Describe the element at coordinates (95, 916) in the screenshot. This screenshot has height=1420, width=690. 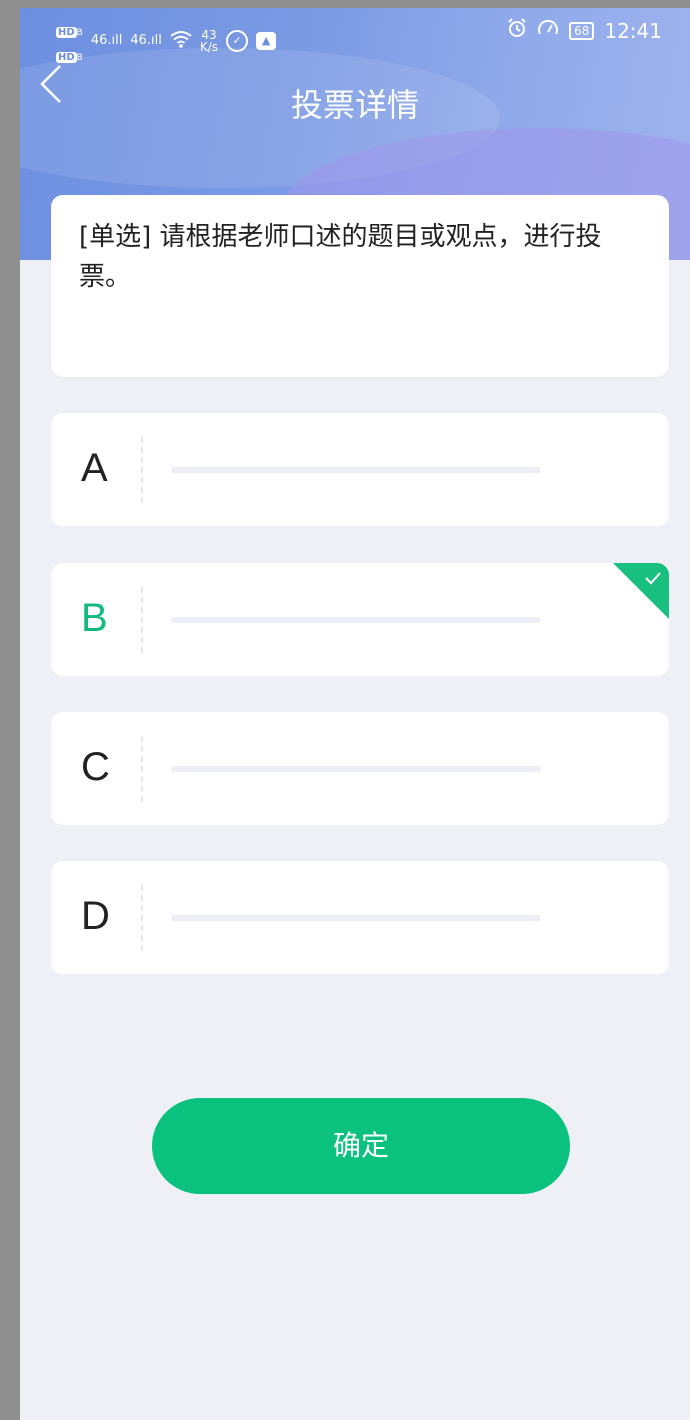
I see `option-letter: D` at that location.